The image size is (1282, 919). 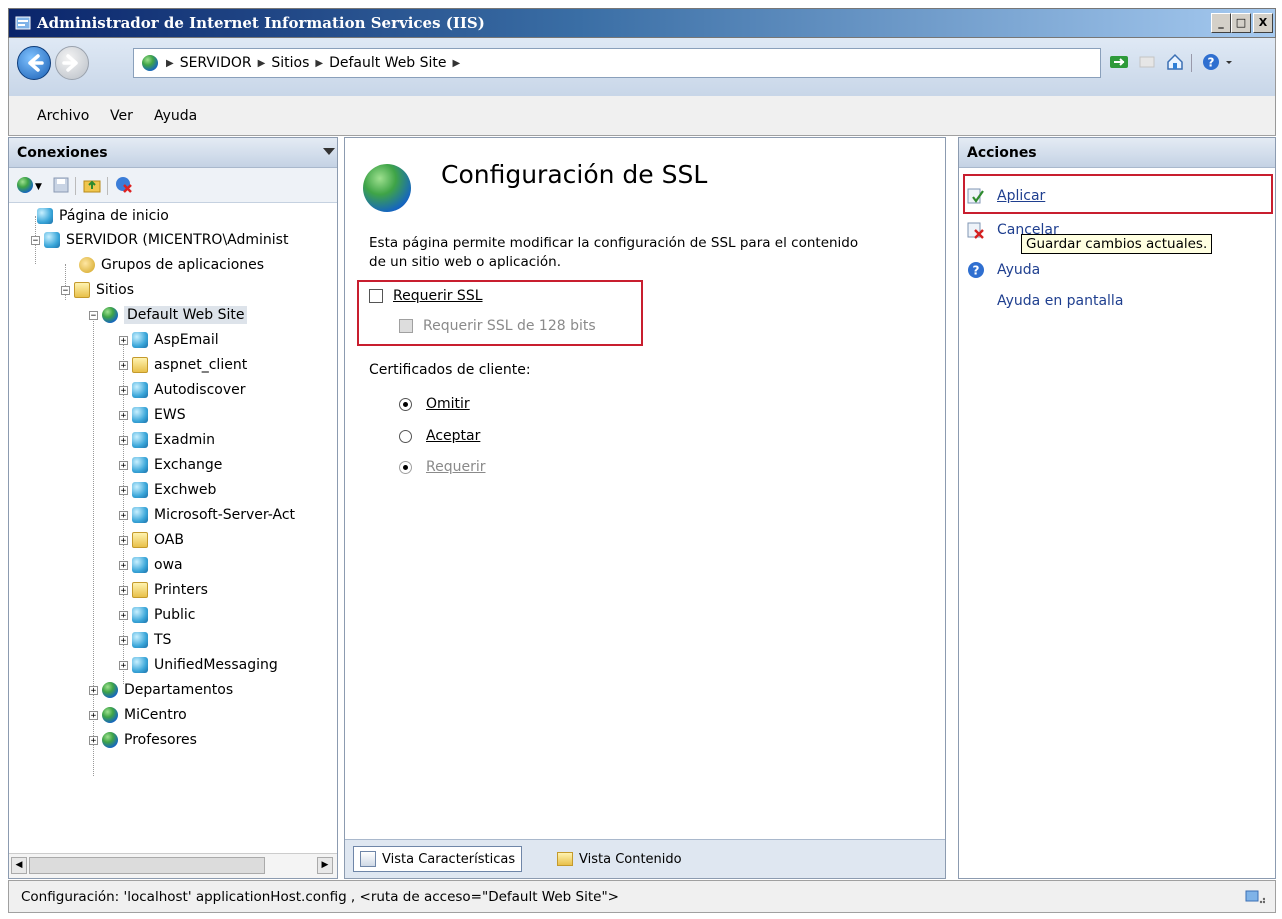 I want to click on forward-button, so click(x=72, y=63).